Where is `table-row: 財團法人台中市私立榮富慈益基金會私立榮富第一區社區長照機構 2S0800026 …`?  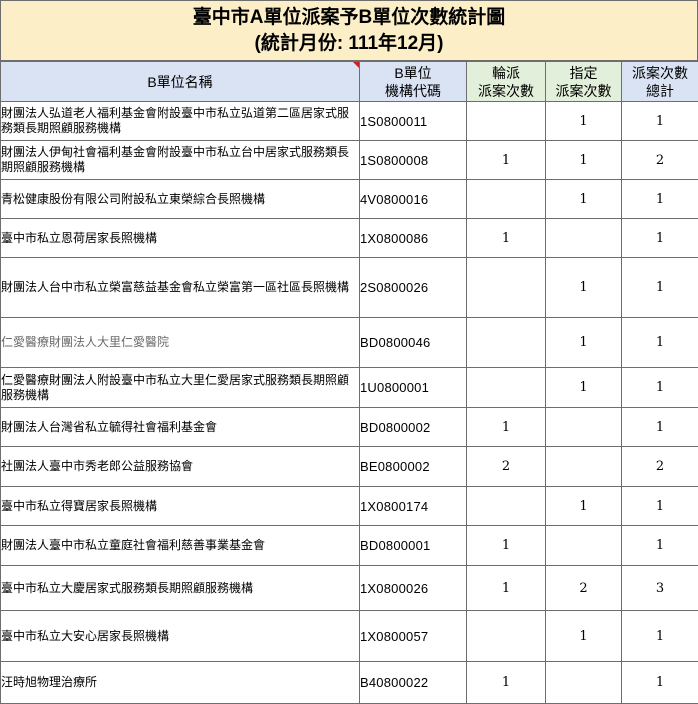
table-row: 財團法人台中市私立榮富慈益基金會私立榮富第一區社區長照機構 2S0800026 … is located at coordinates (349, 287).